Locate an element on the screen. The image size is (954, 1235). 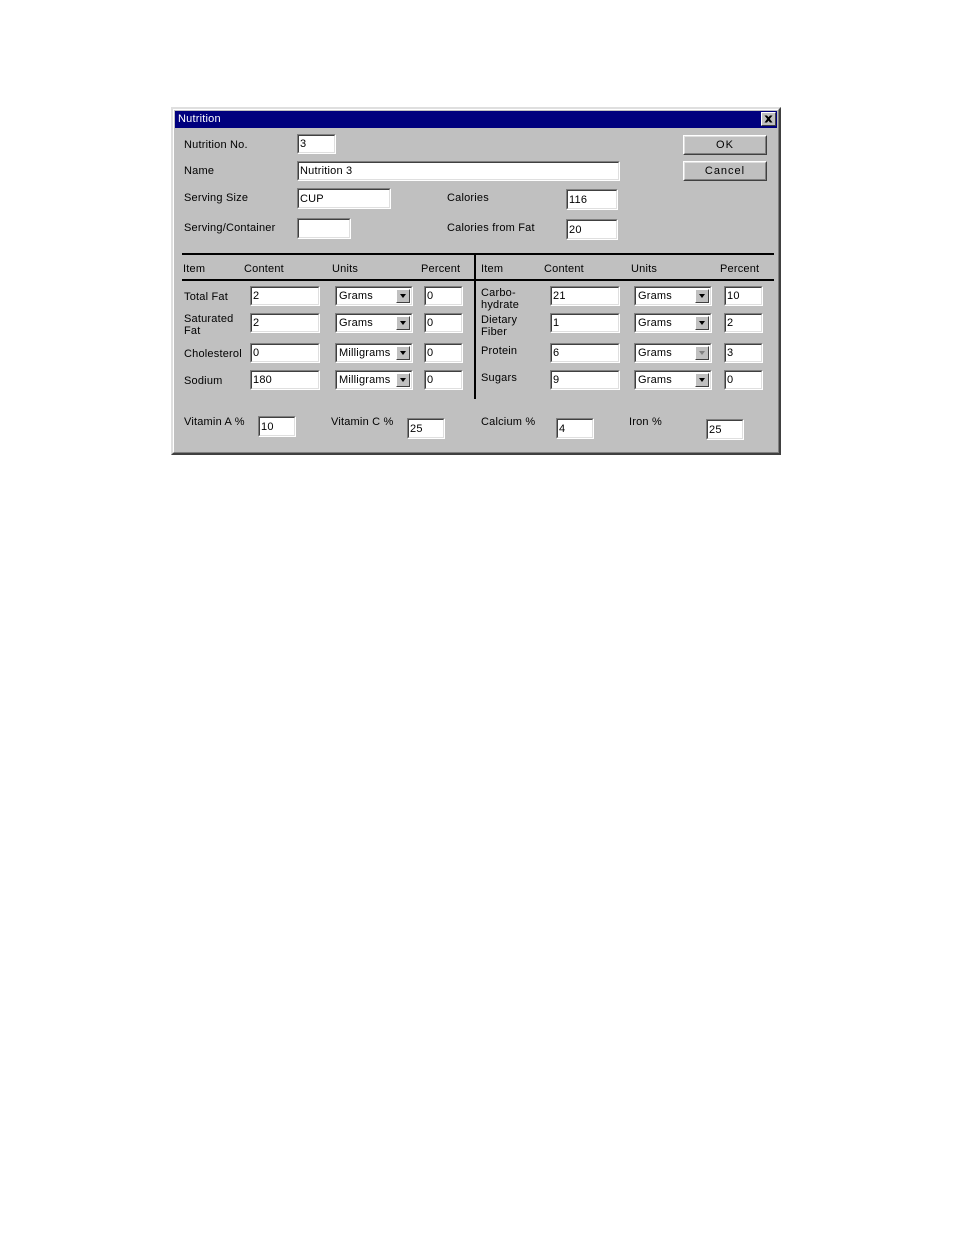
left-units-combo-2: Milligrams is located at coordinates (374, 353).